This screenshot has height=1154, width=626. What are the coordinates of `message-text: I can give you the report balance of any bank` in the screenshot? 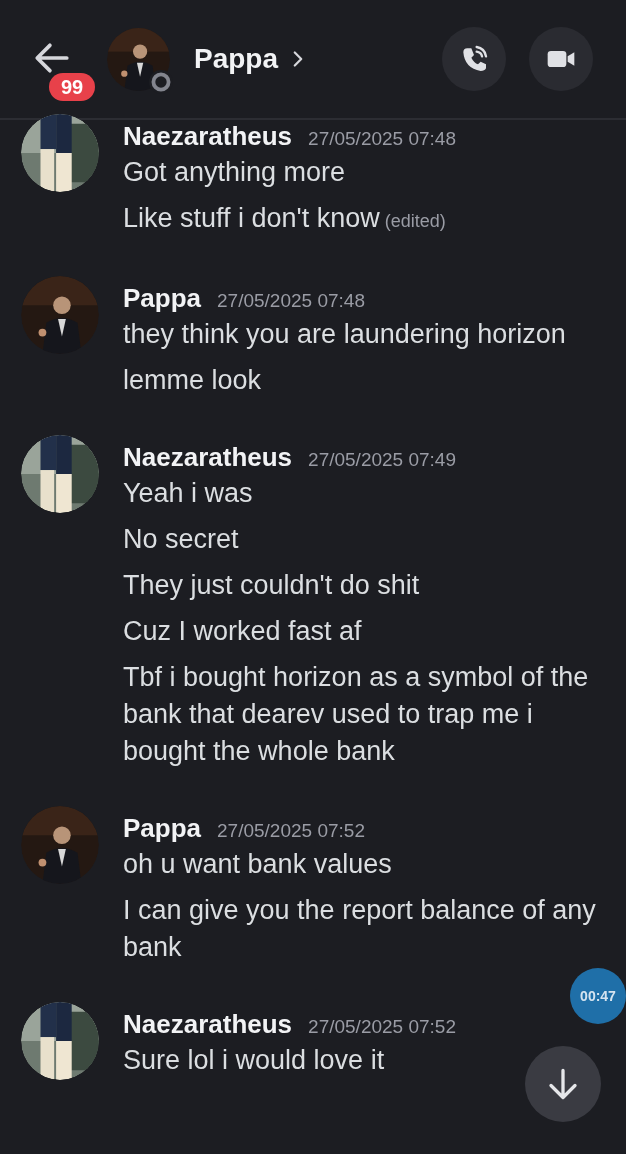 It's located at (359, 928).